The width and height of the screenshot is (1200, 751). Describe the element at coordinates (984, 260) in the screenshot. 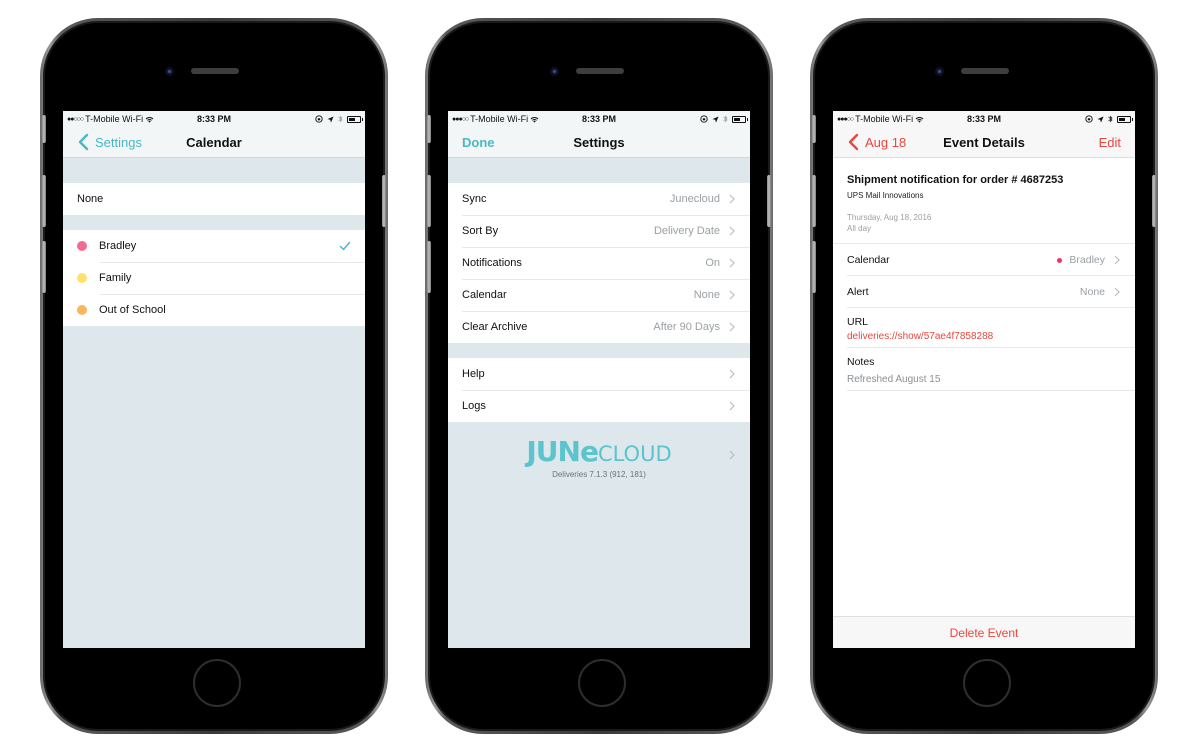

I see `event-calendar-row: Calendar Bradley` at that location.